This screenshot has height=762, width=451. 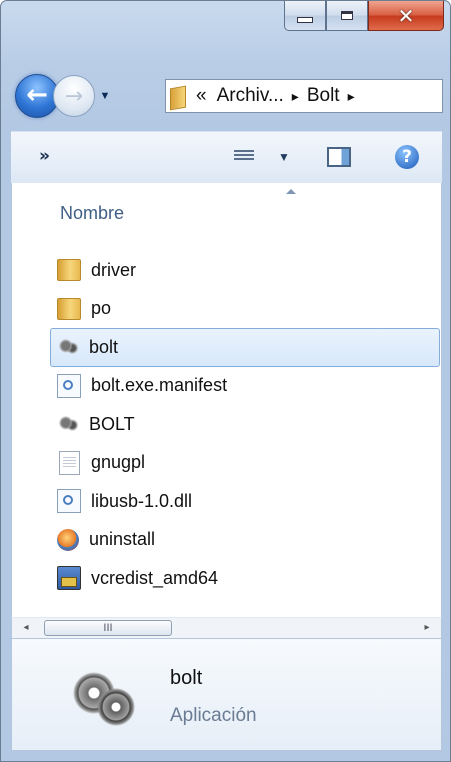 I want to click on preview-pane-icon, so click(x=339, y=157).